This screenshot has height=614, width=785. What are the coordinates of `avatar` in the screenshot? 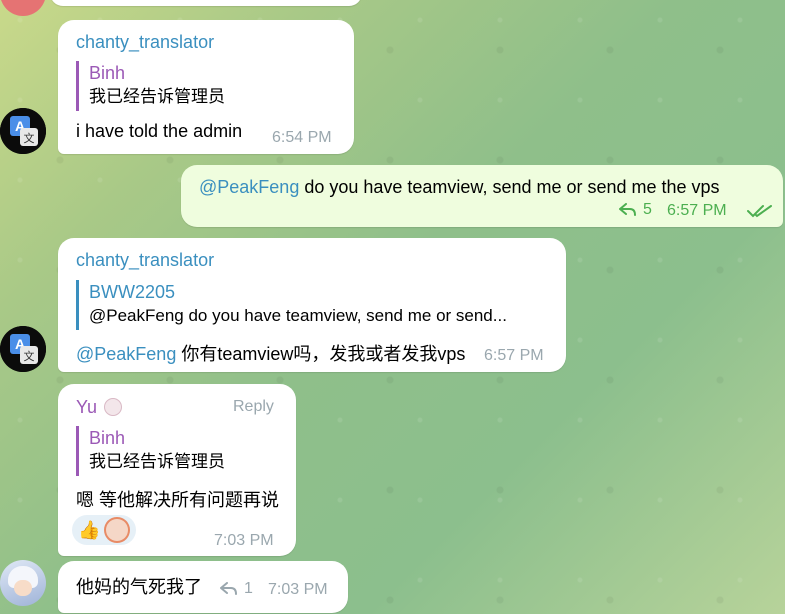 It's located at (23, 8).